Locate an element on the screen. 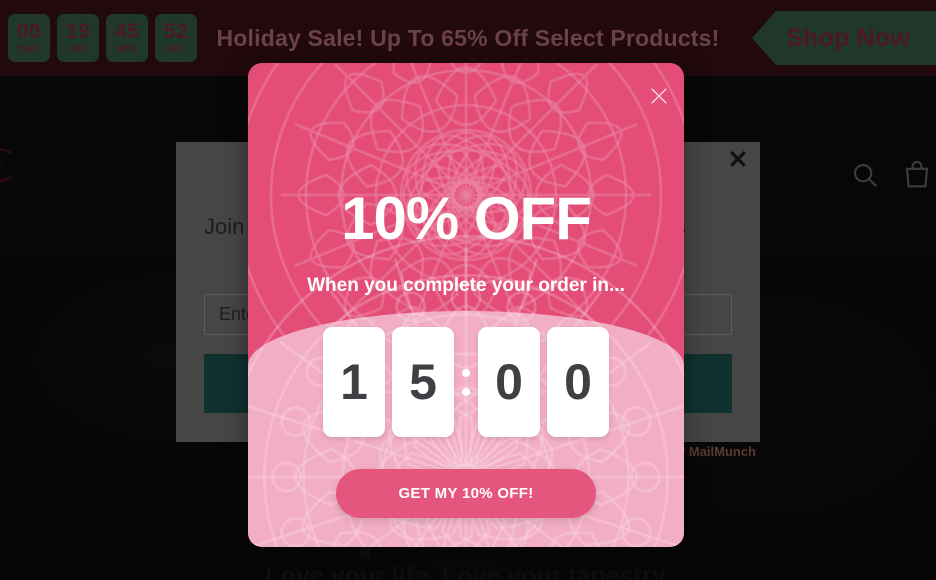 This screenshot has width=936, height=580. discount-countdown-timer: 1 5 0 0 is located at coordinates (466, 382).